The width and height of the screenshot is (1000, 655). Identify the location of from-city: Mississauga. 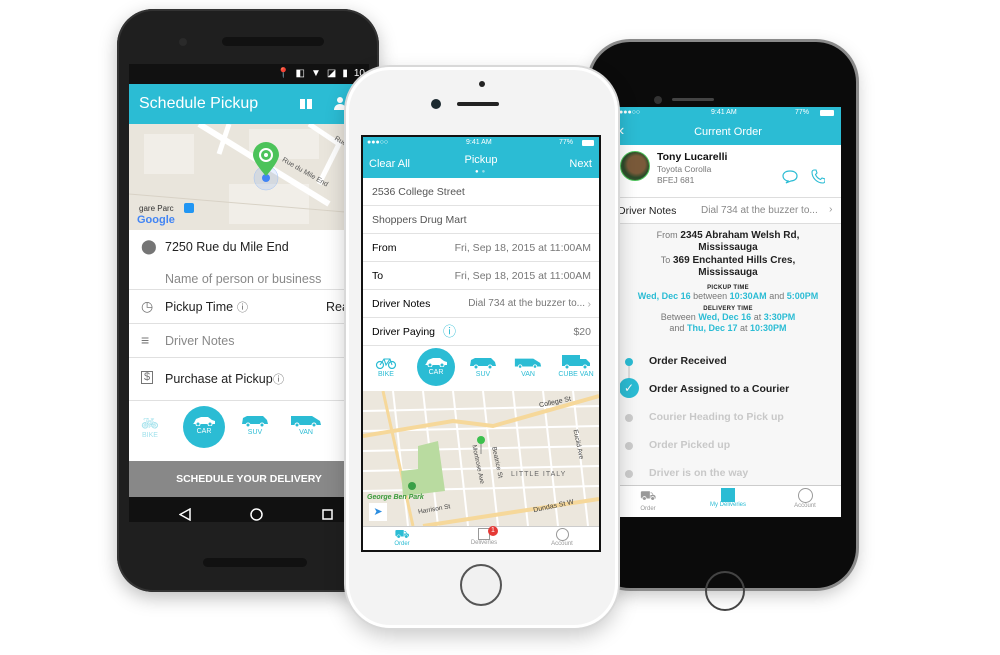
(728, 247).